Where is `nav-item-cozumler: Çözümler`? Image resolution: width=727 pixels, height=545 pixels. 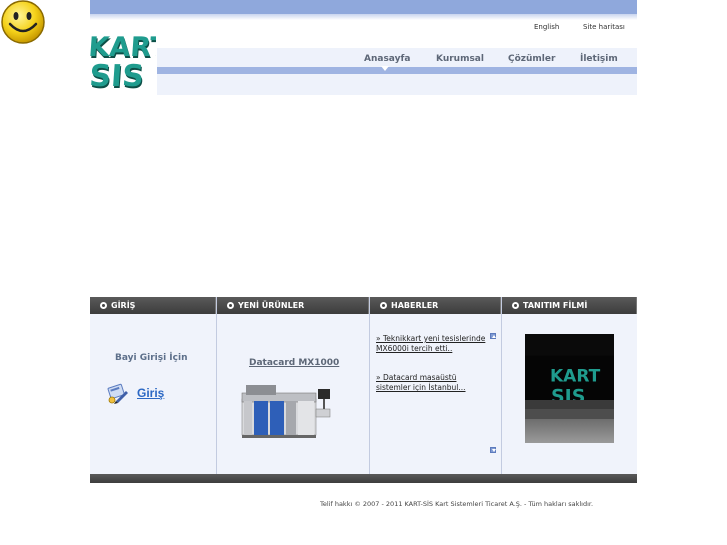
nav-item-cozumler: Çözümler is located at coordinates (531, 59).